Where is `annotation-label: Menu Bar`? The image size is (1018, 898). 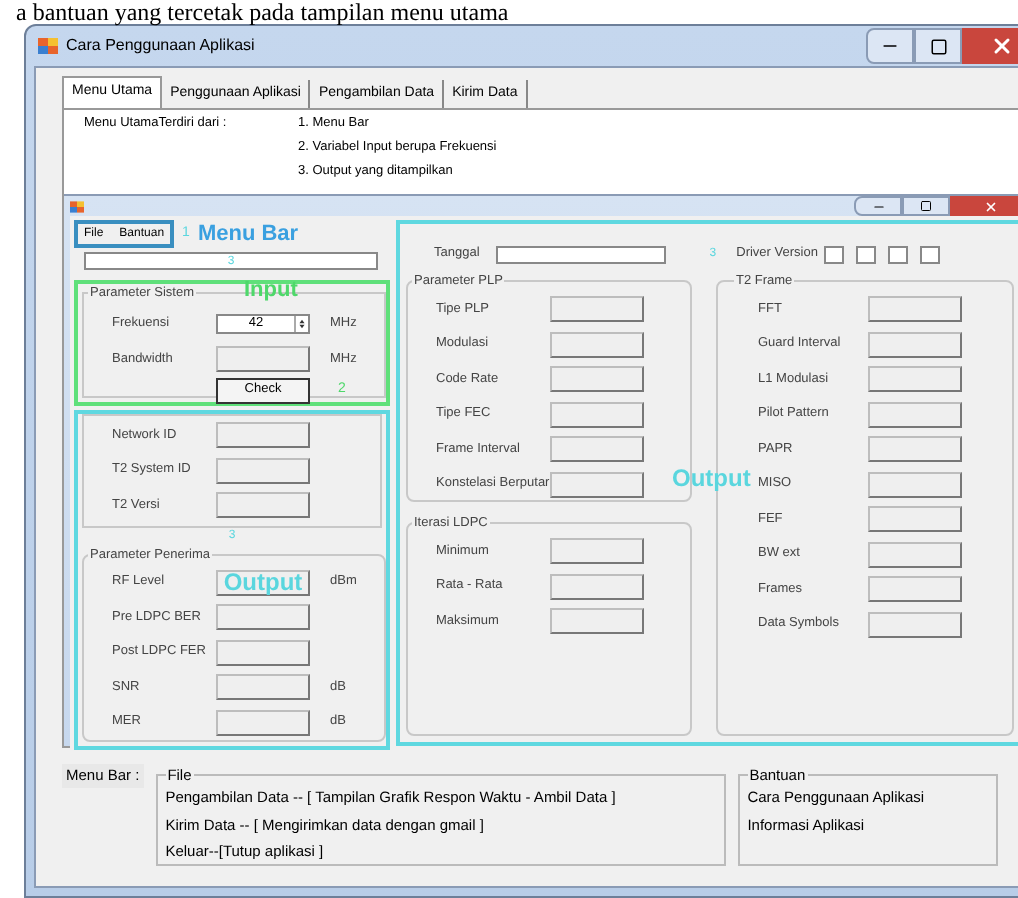 annotation-label: Menu Bar is located at coordinates (248, 234).